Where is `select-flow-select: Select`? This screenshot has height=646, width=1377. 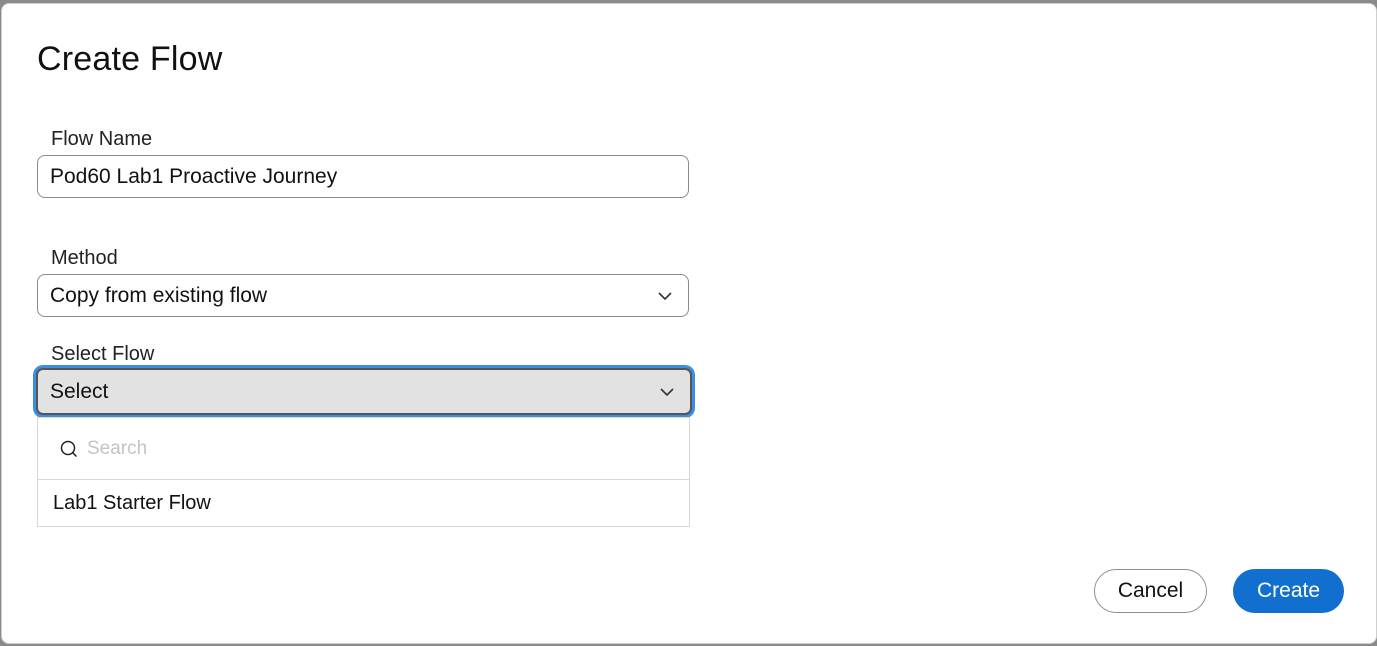
select-flow-select: Select is located at coordinates (364, 391).